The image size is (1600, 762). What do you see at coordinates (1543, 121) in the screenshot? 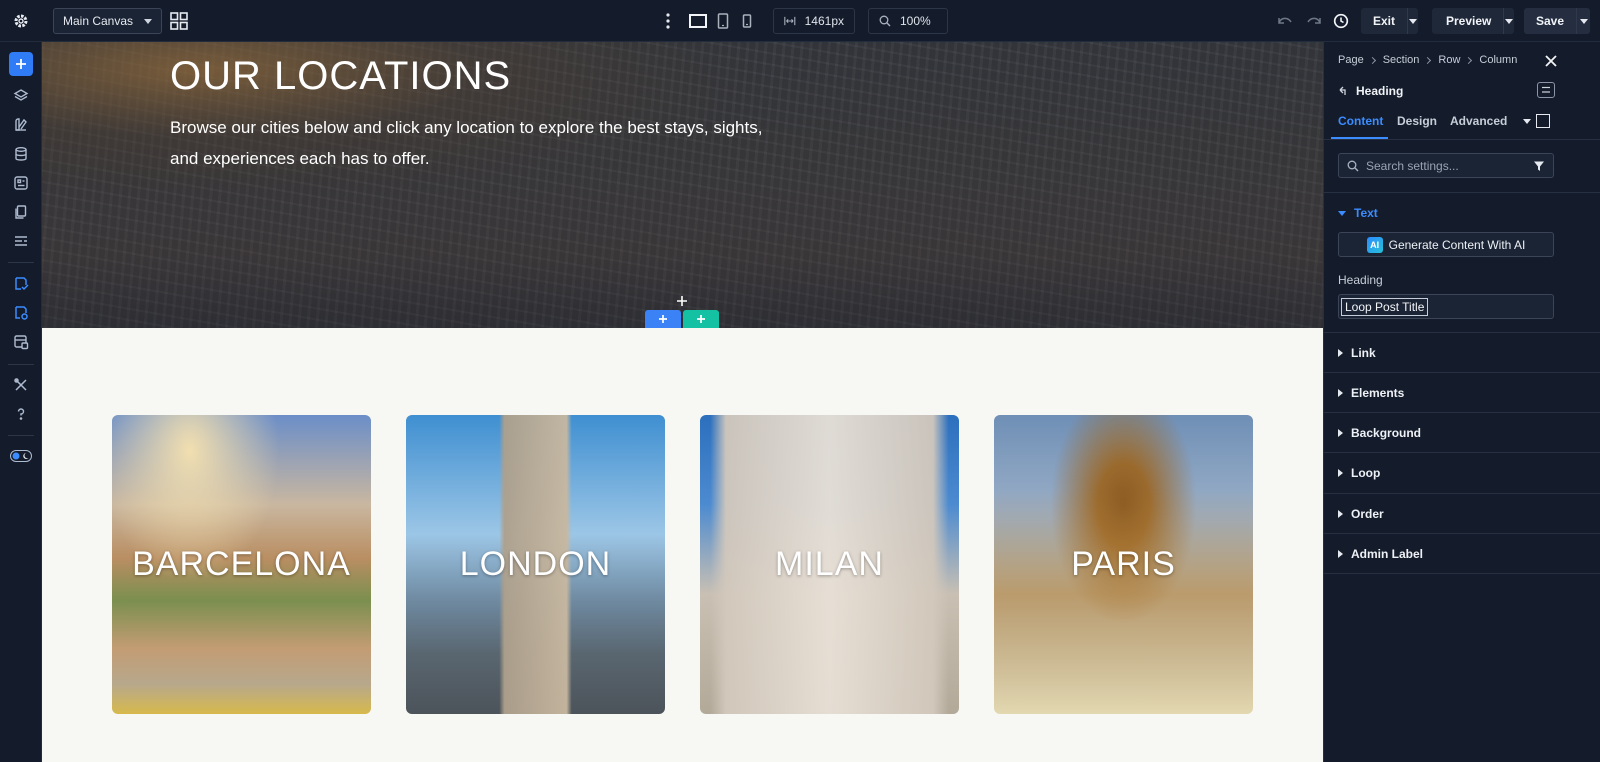
I see `window-mode-icon` at bounding box center [1543, 121].